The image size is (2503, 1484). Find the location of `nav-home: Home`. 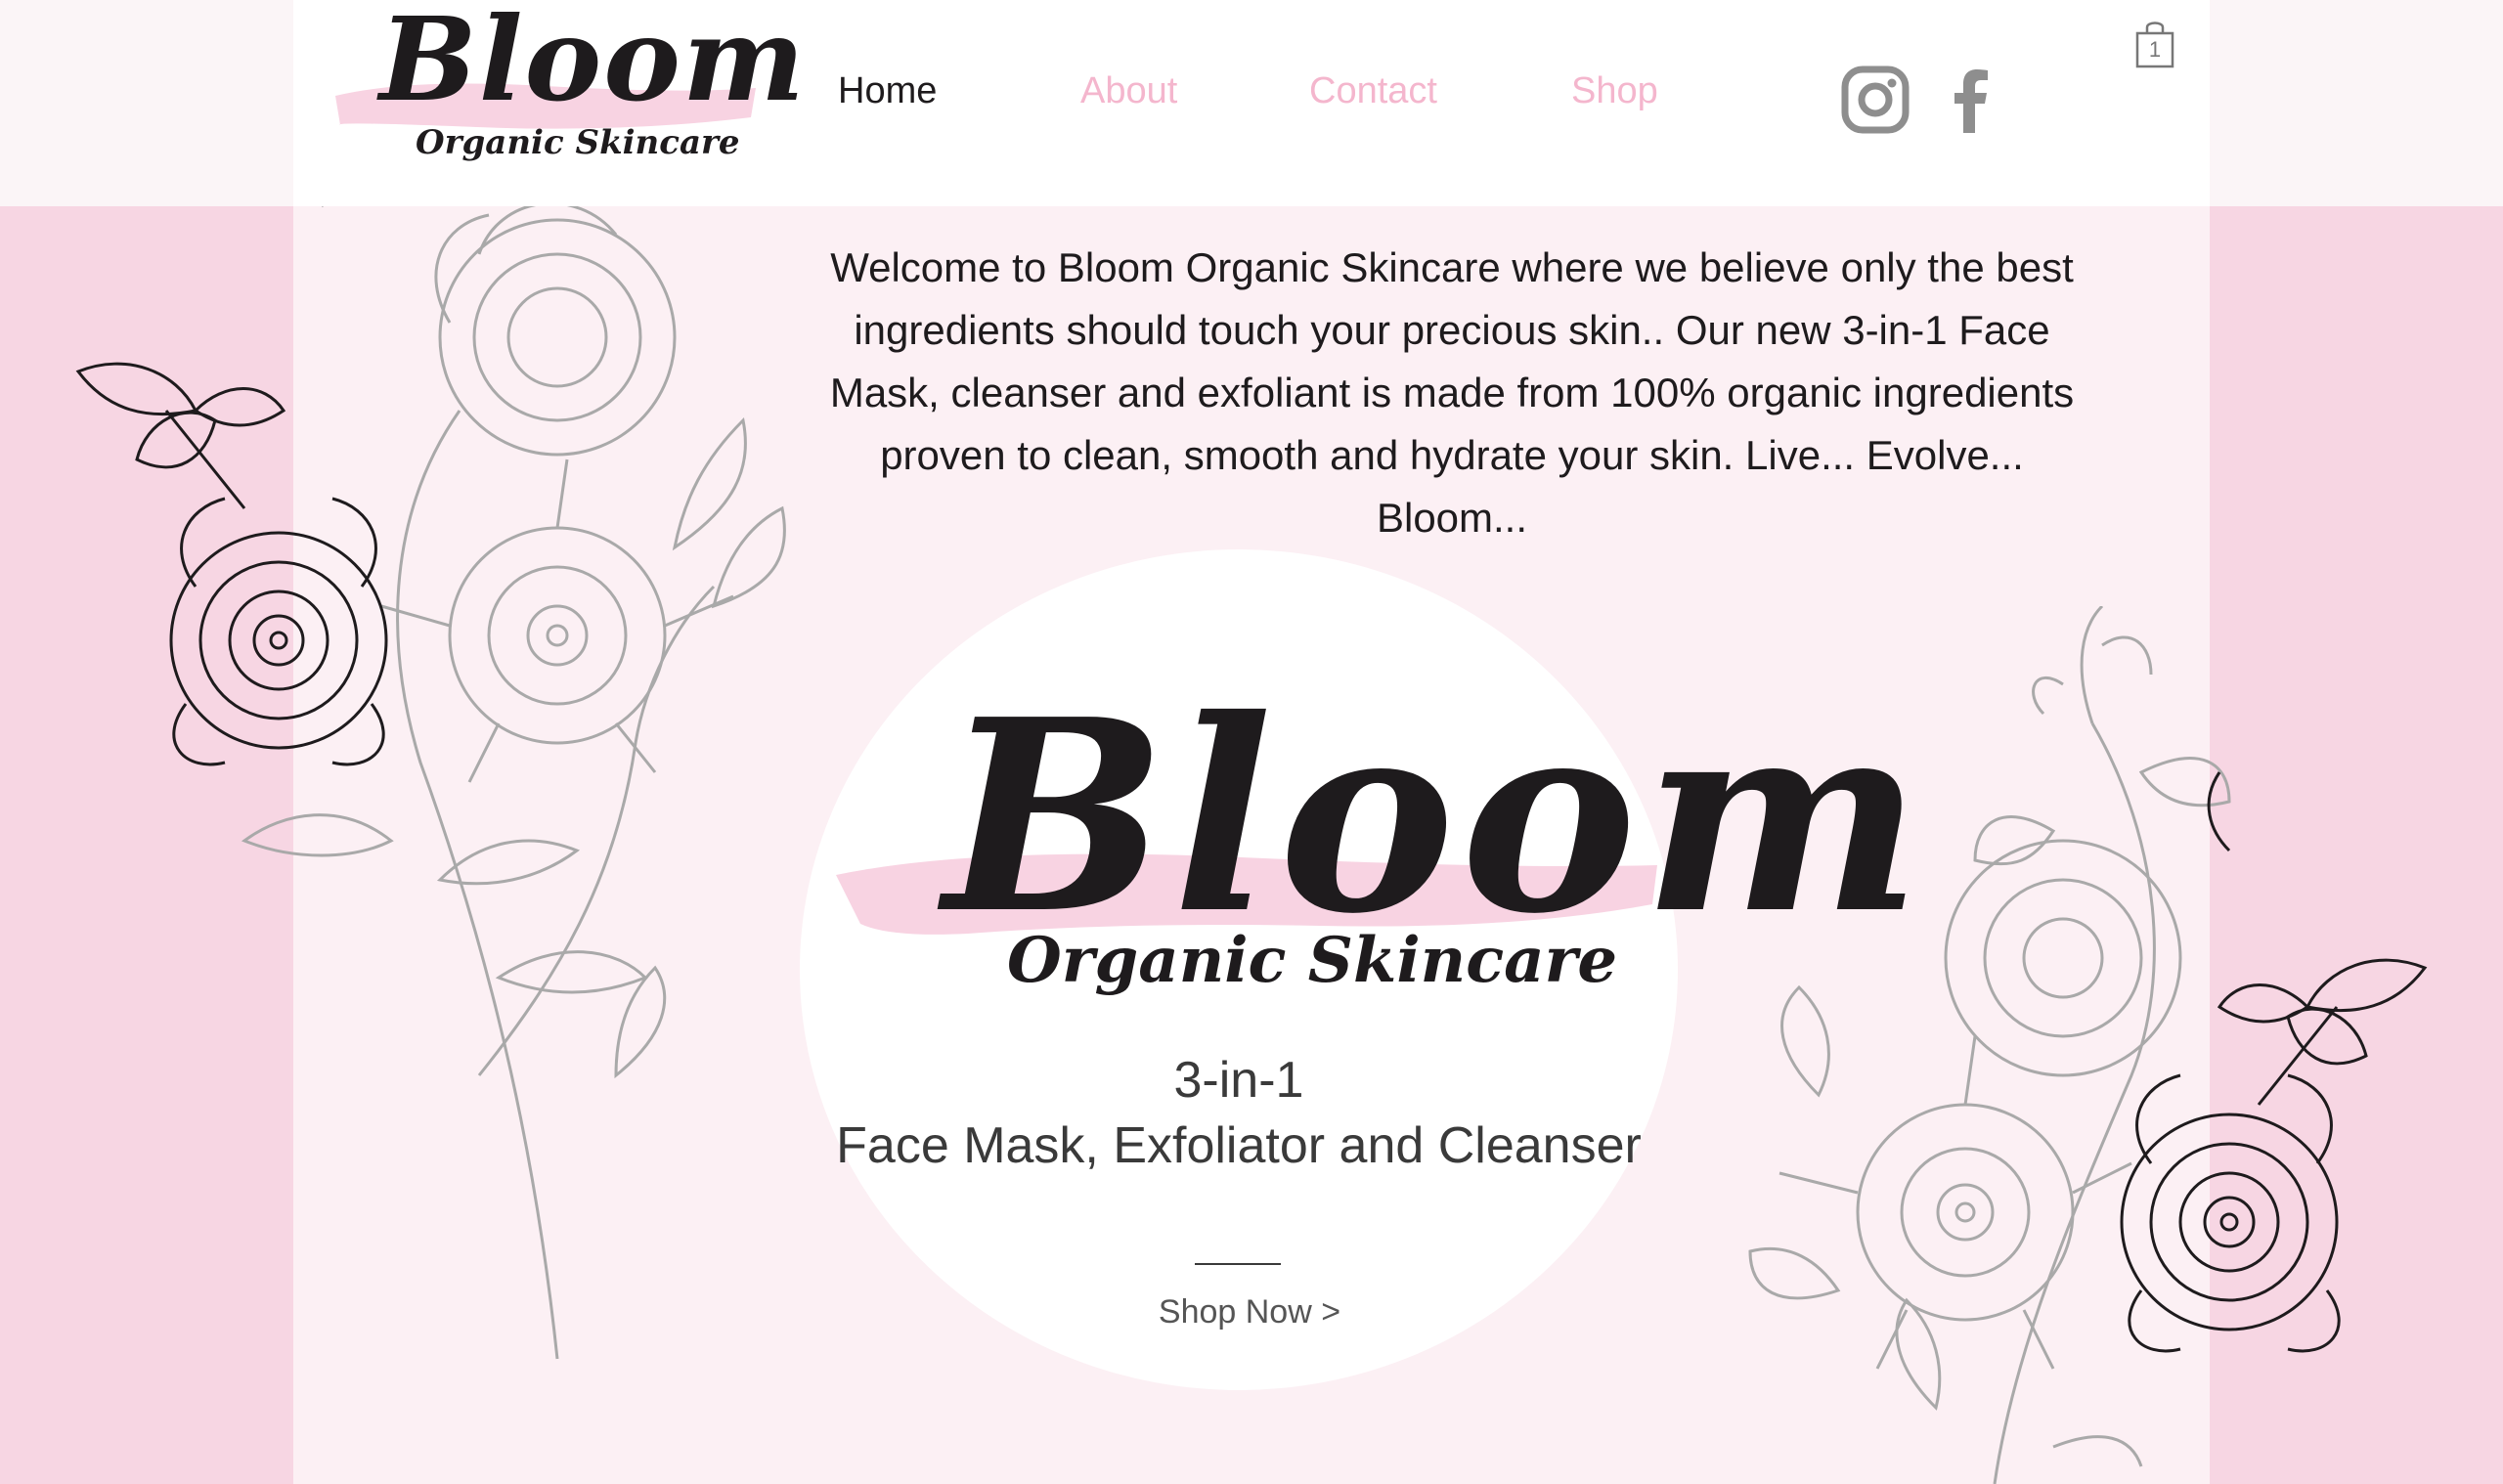

nav-home: Home is located at coordinates (887, 91).